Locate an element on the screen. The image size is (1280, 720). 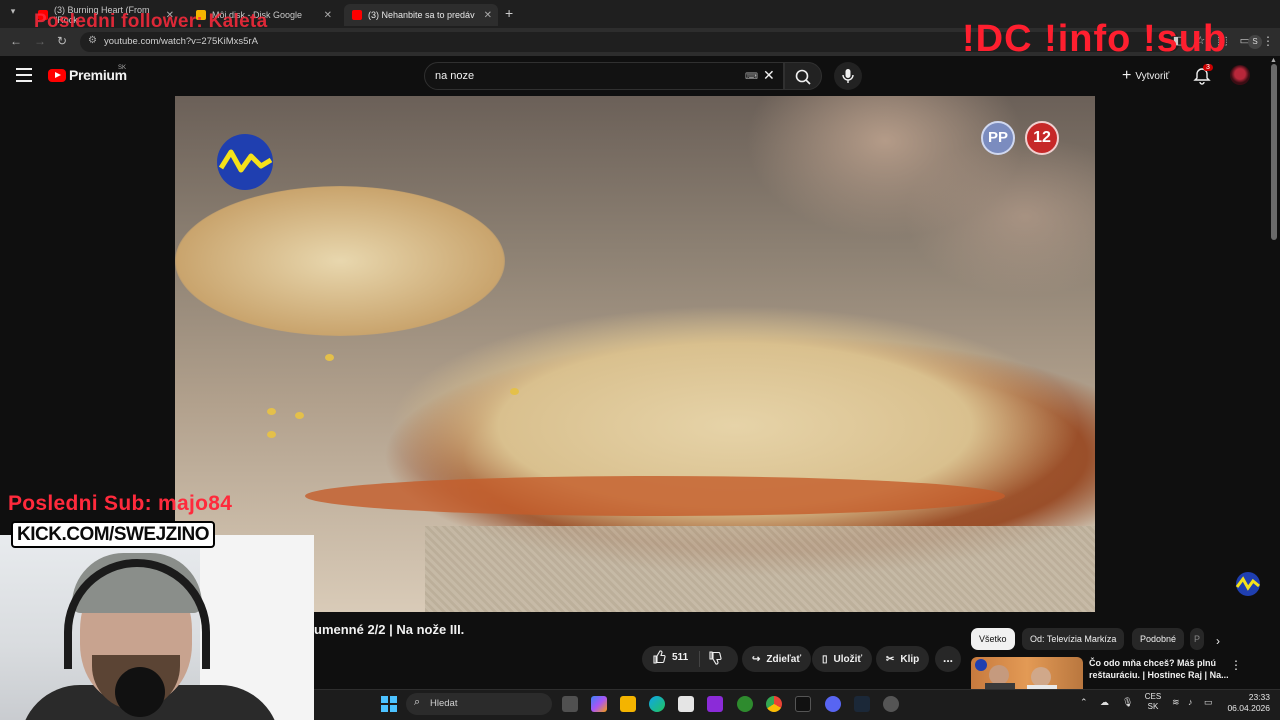
reload-icon: ↻ is located at coordinates (62, 41).